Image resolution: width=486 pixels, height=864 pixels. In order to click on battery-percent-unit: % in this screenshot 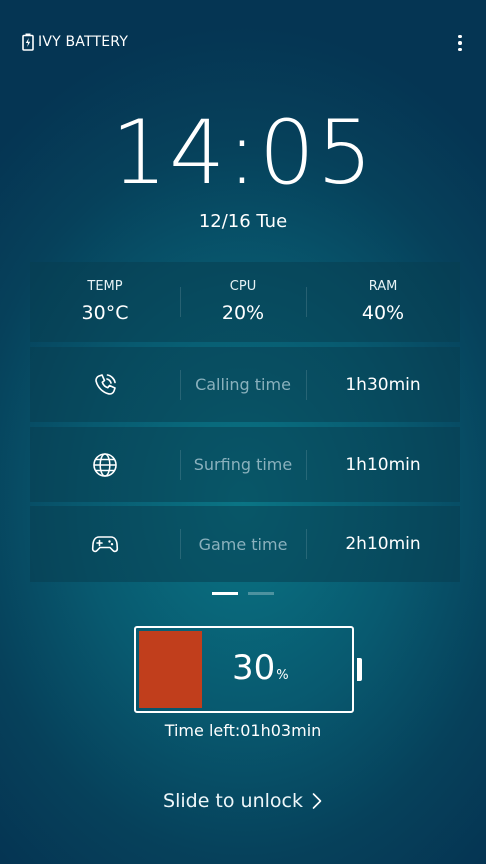, I will do `click(282, 675)`.